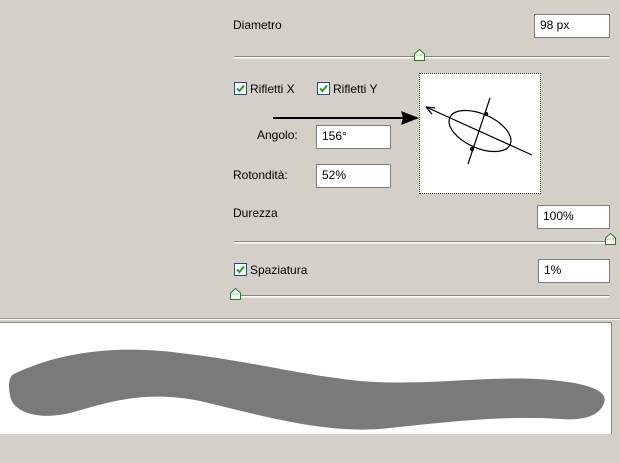  Describe the element at coordinates (422, 296) in the screenshot. I see `spacing-slider-track` at that location.